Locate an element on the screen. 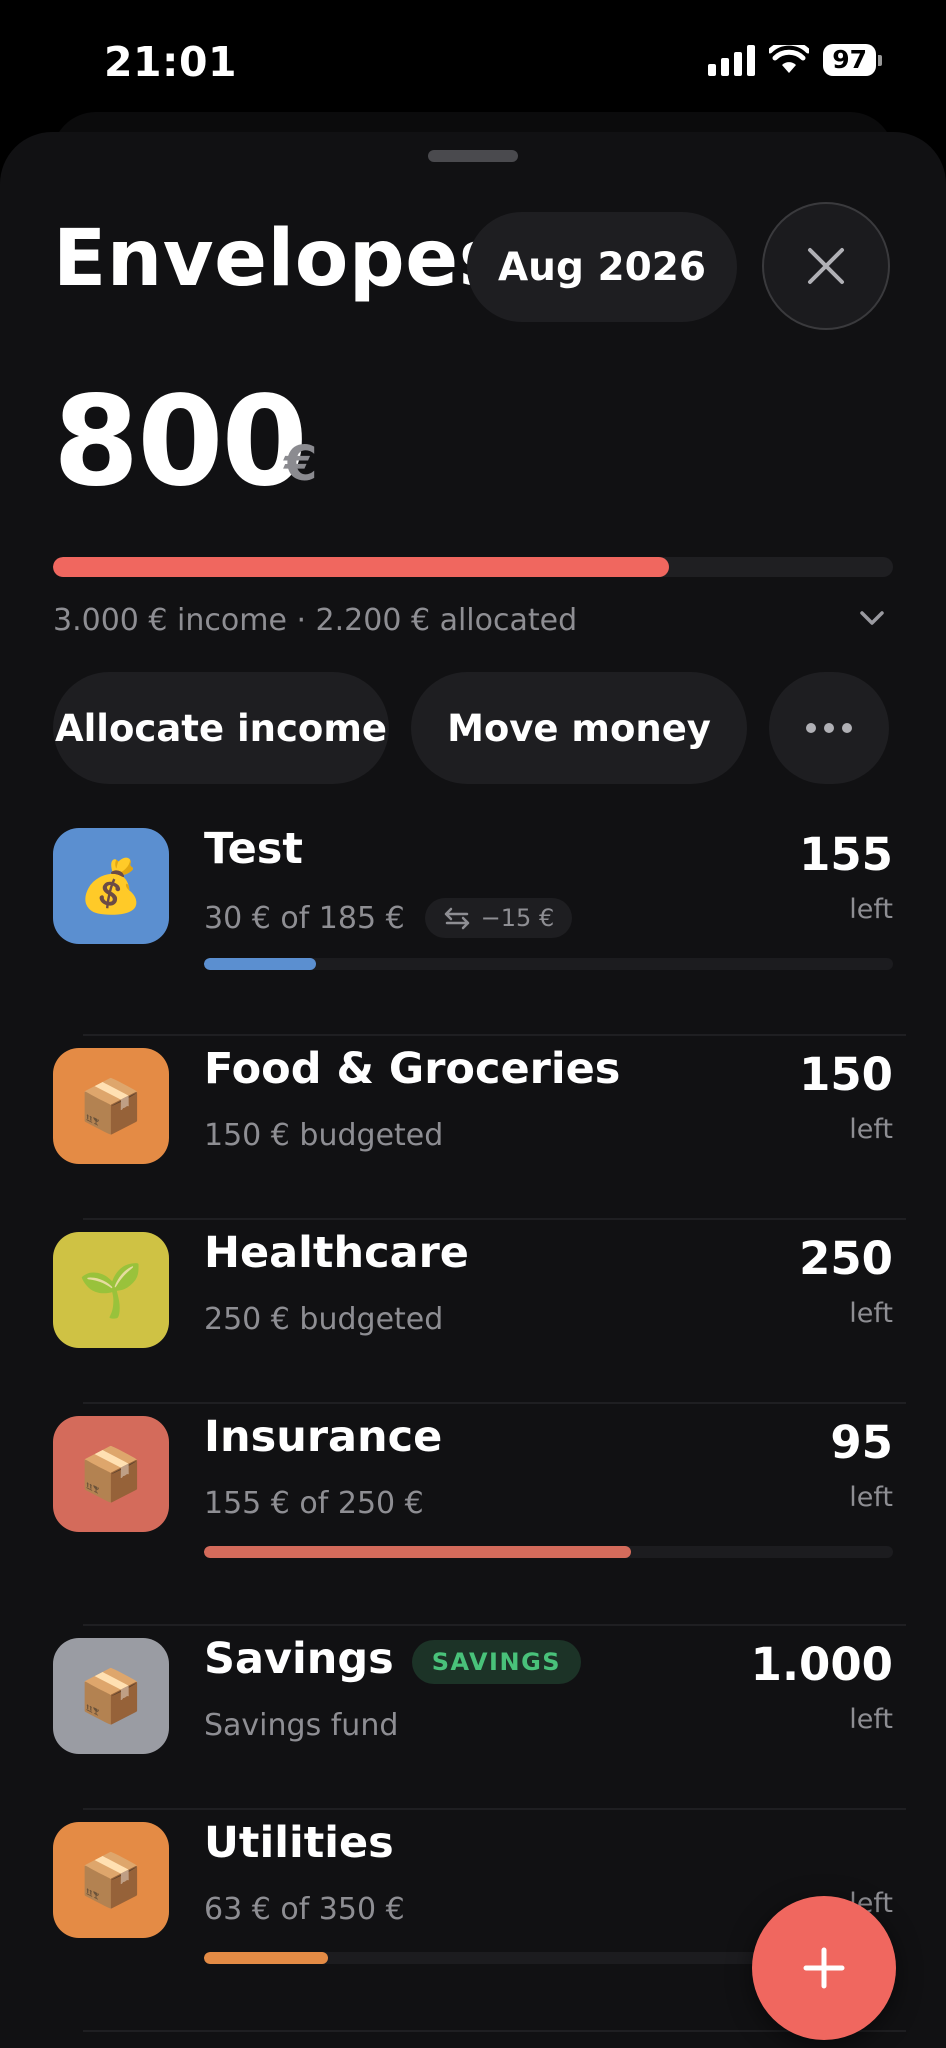  envelope-subtitle: 155 € of 250 € is located at coordinates (314, 1503).